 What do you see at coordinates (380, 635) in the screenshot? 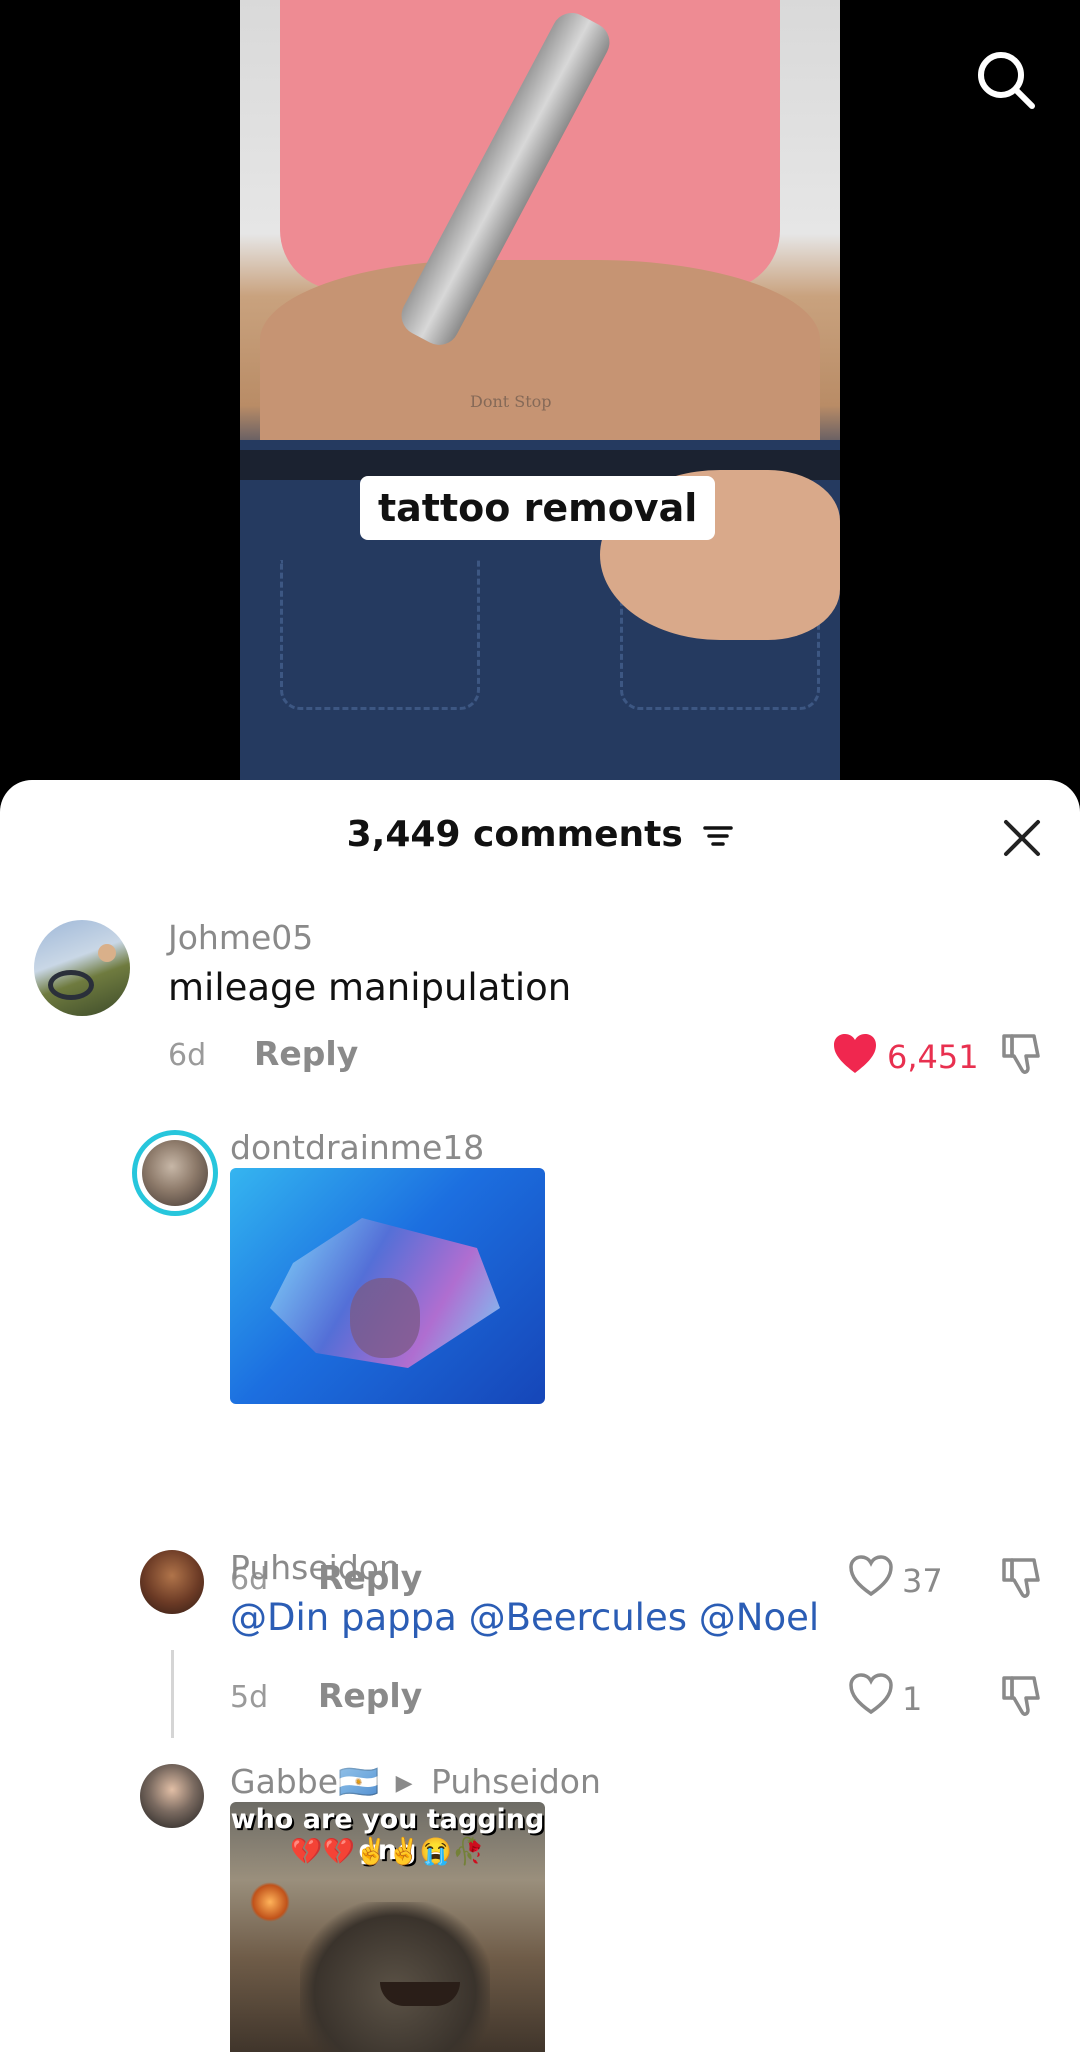
I see `video-pocket-left` at bounding box center [380, 635].